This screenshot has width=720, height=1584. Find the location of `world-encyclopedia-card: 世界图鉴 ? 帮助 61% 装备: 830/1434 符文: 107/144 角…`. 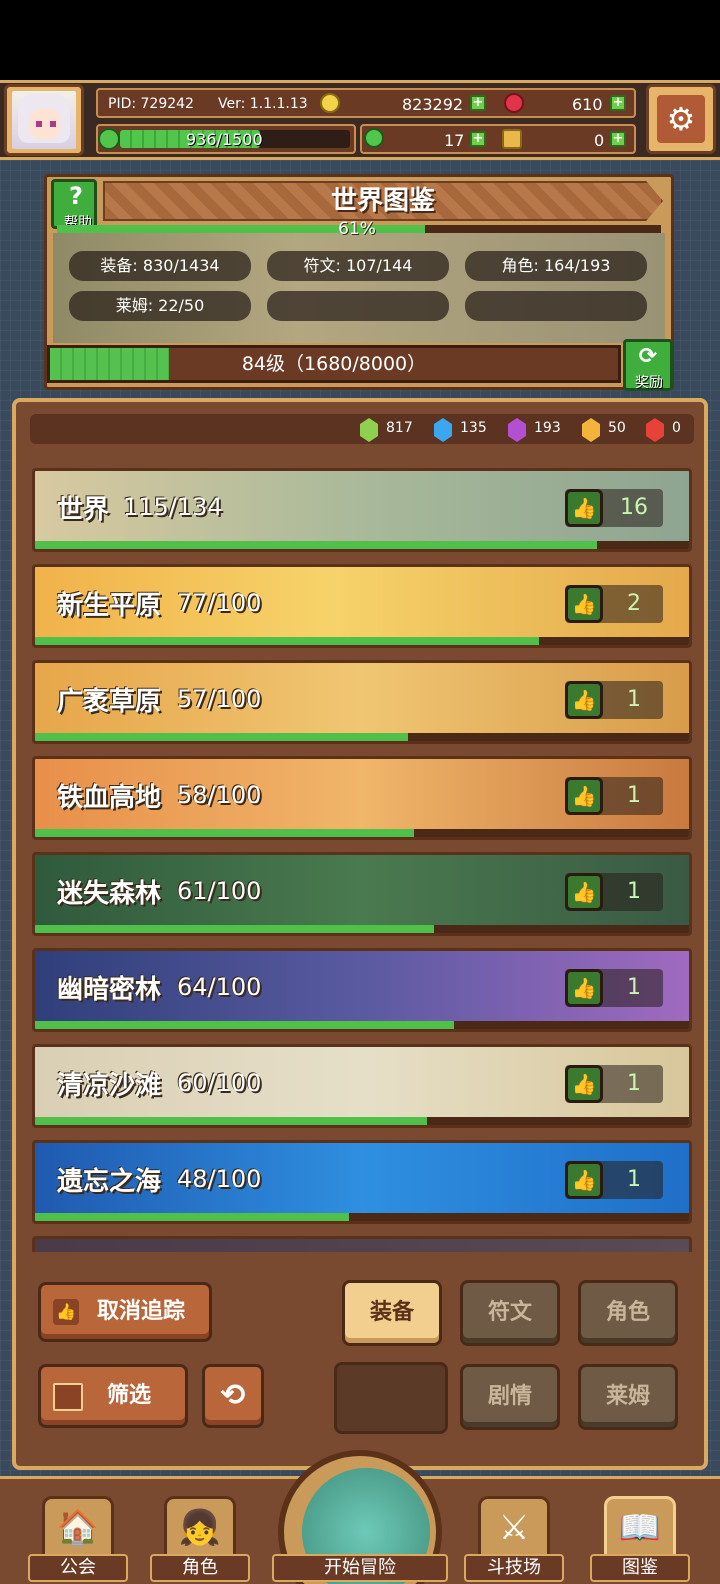

world-encyclopedia-card: 世界图鉴 ? 帮助 61% 装备: 830/1434 符文: 107/144 角… is located at coordinates (359, 282).